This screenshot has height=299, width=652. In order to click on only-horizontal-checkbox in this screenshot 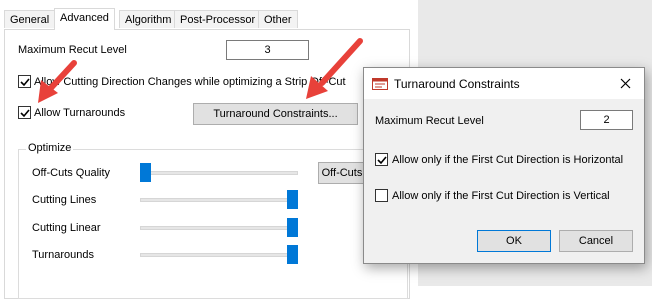, I will do `click(381, 159)`.